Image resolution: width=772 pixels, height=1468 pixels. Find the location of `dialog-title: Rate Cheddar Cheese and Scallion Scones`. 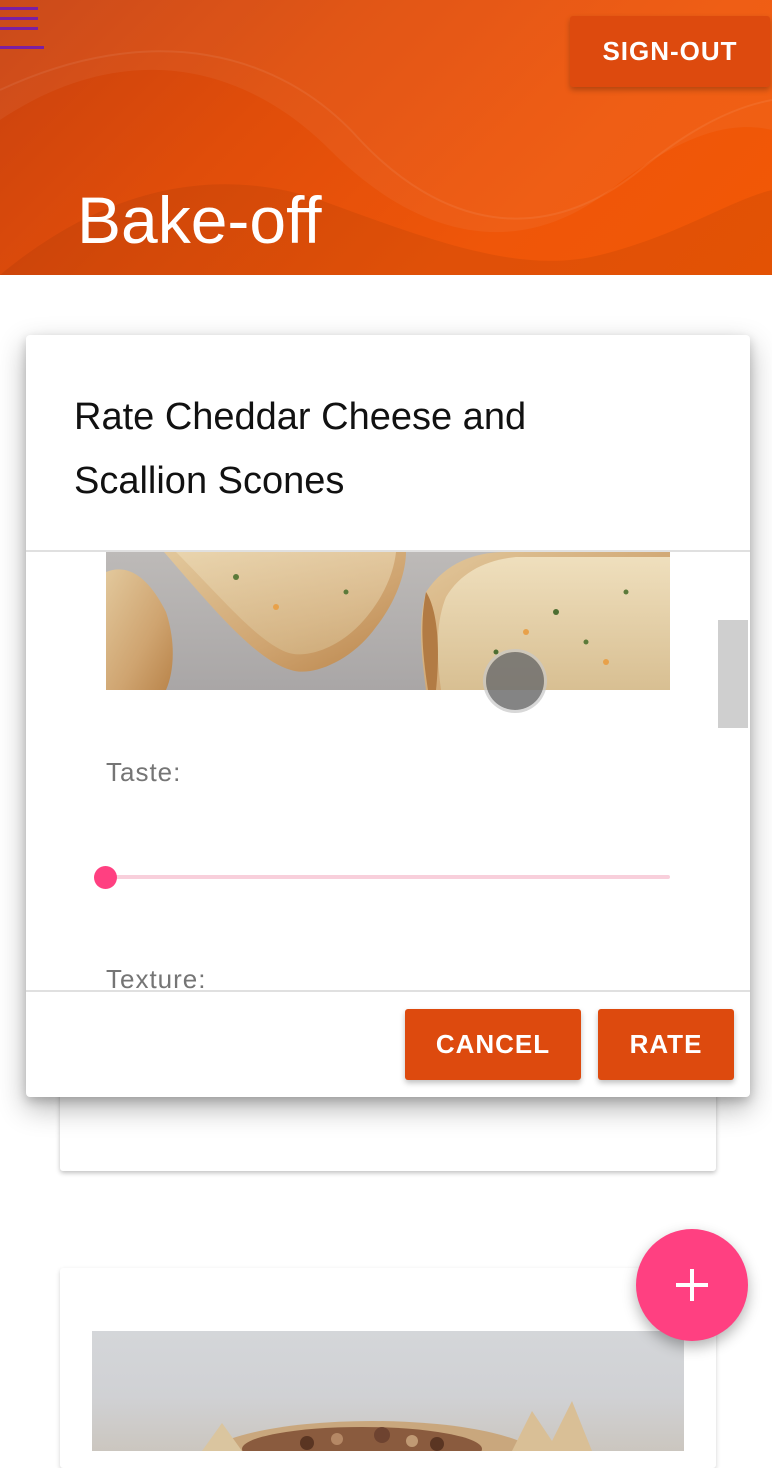

dialog-title: Rate Cheddar Cheese and Scallion Scones is located at coordinates (300, 449).